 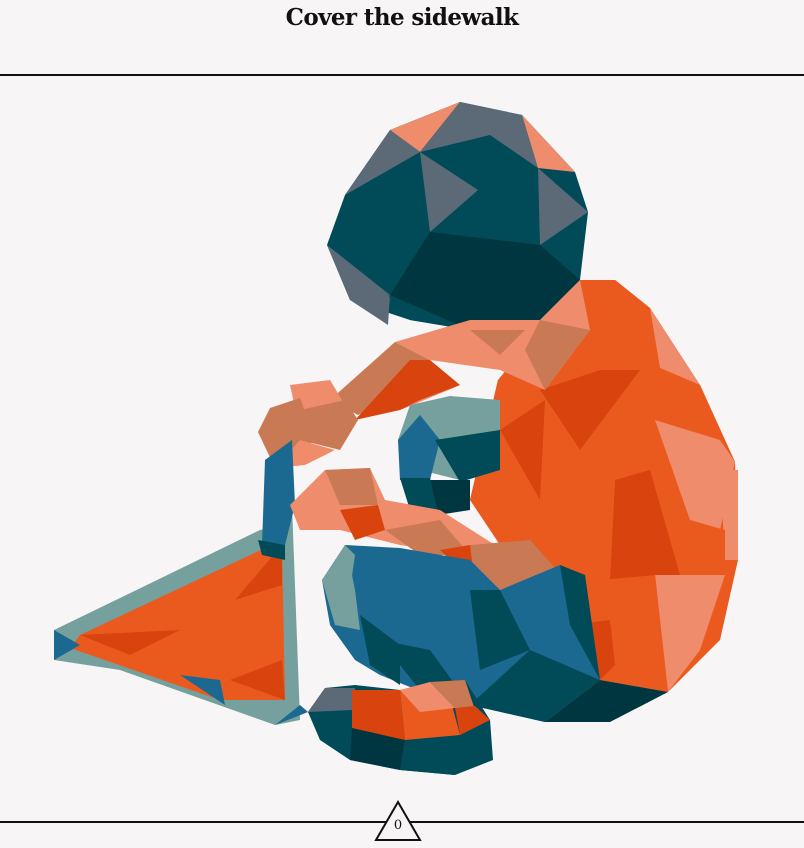 What do you see at coordinates (457, 216) in the screenshot?
I see `figure-head` at bounding box center [457, 216].